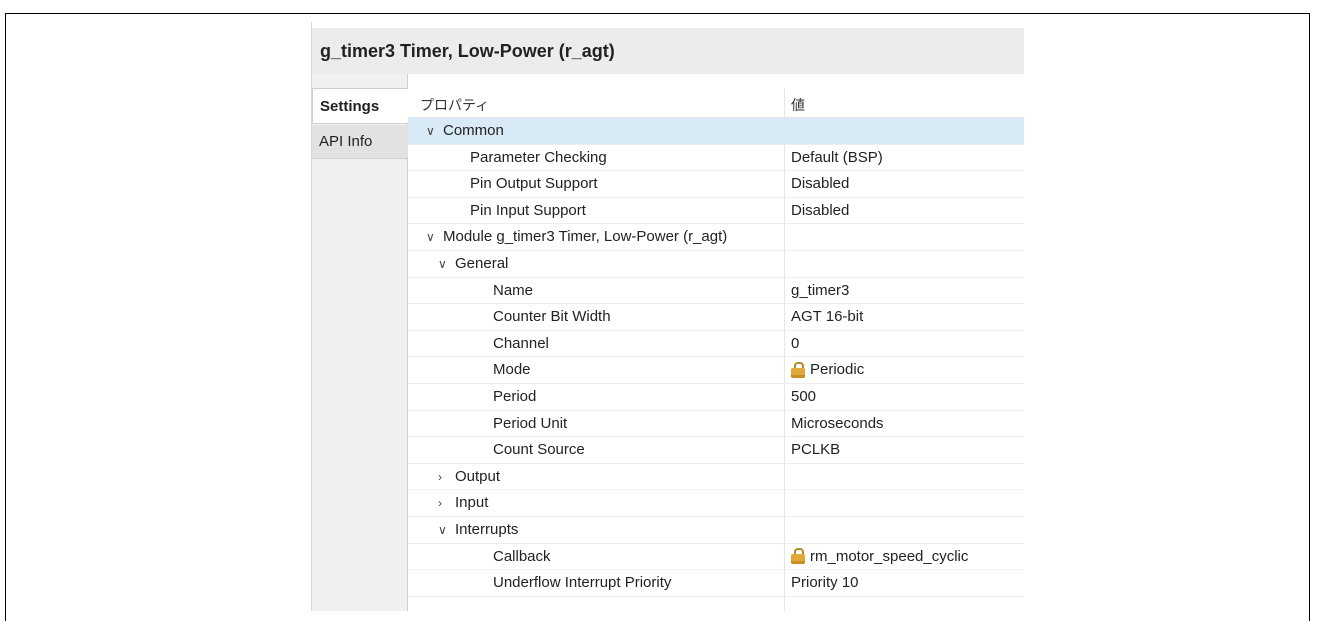 The height and width of the screenshot is (621, 1319). I want to click on row-property-label: Period Unit, so click(530, 423).